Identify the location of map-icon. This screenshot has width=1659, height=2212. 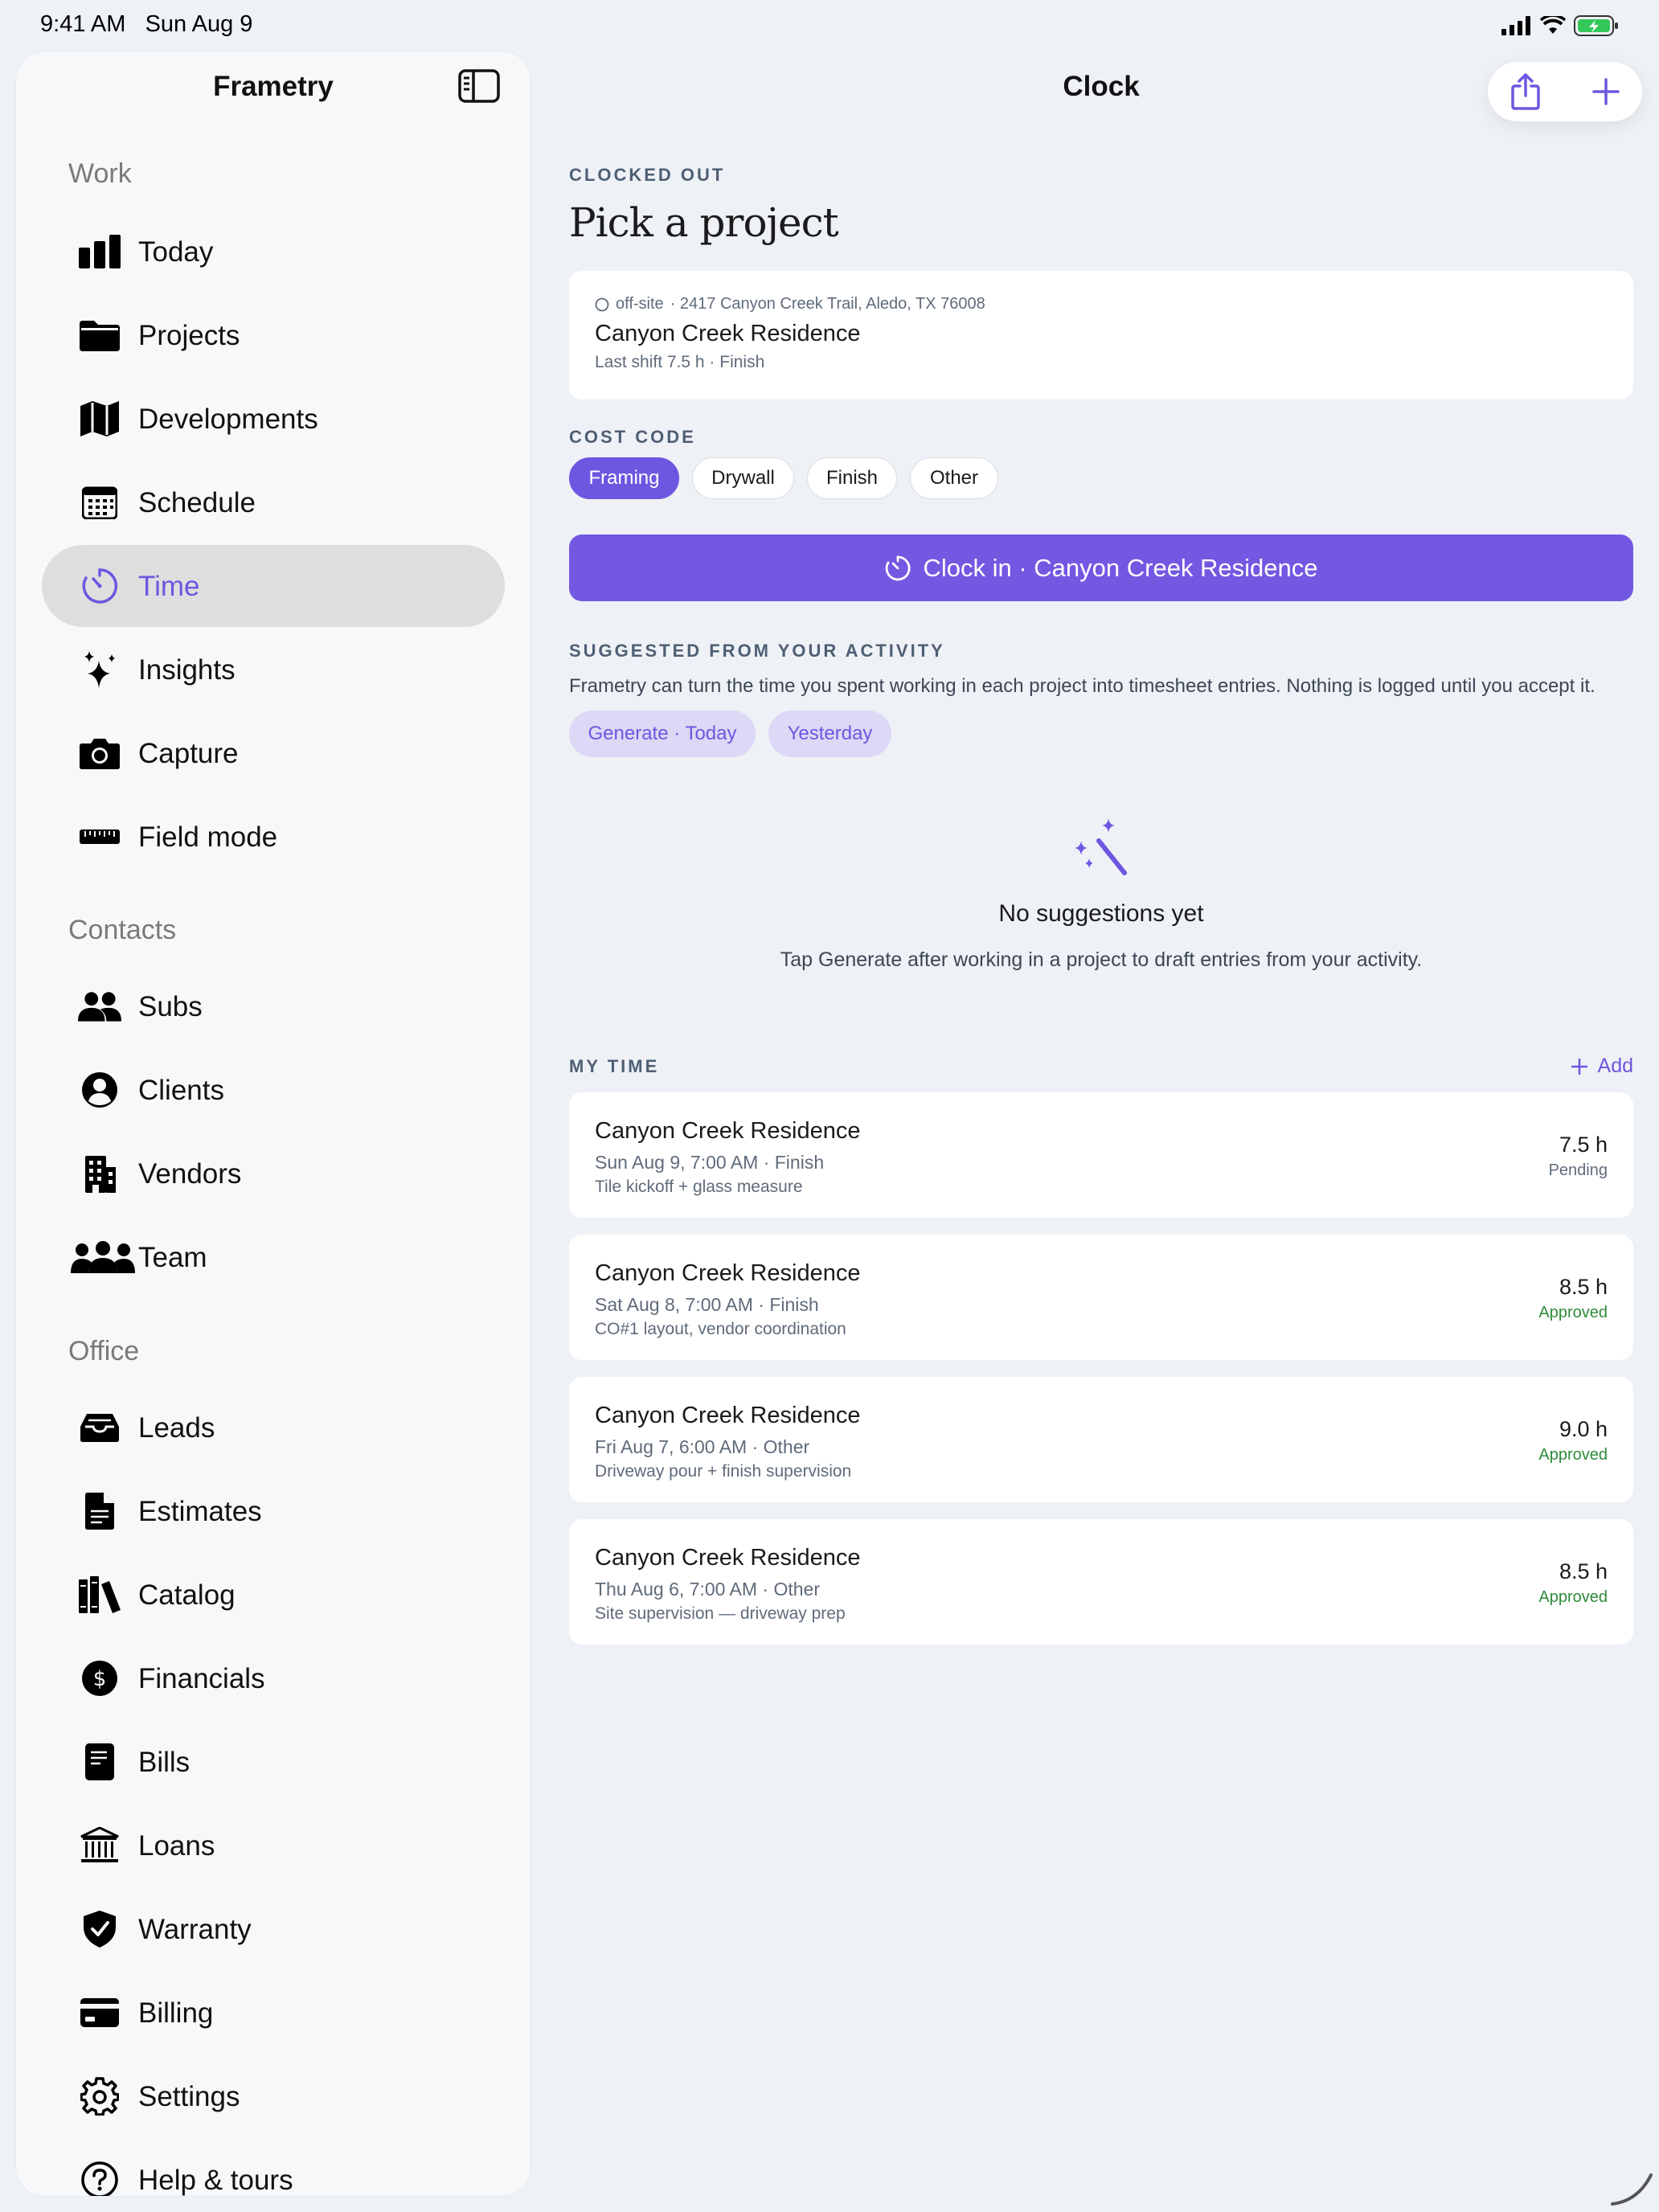
(99, 419).